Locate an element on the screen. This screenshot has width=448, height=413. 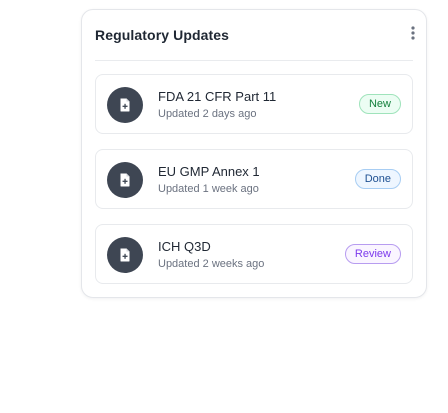
more-vertical-icon is located at coordinates (413, 33).